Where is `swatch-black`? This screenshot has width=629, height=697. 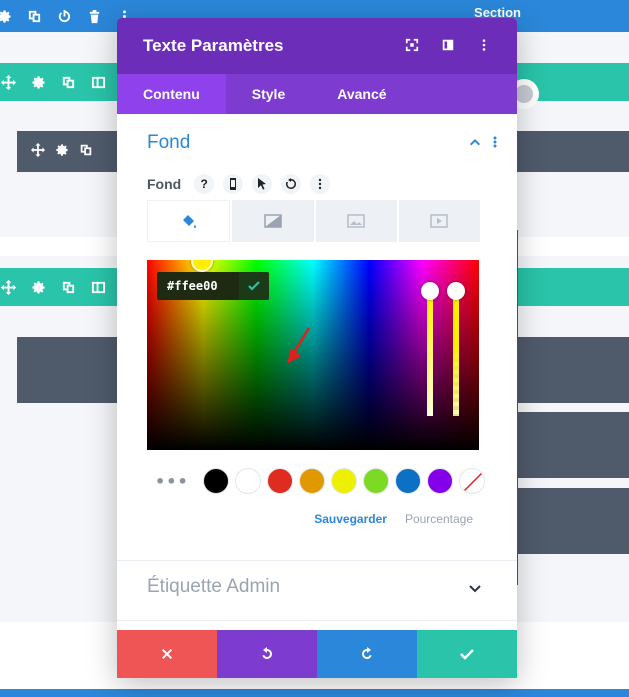
swatch-black is located at coordinates (216, 481).